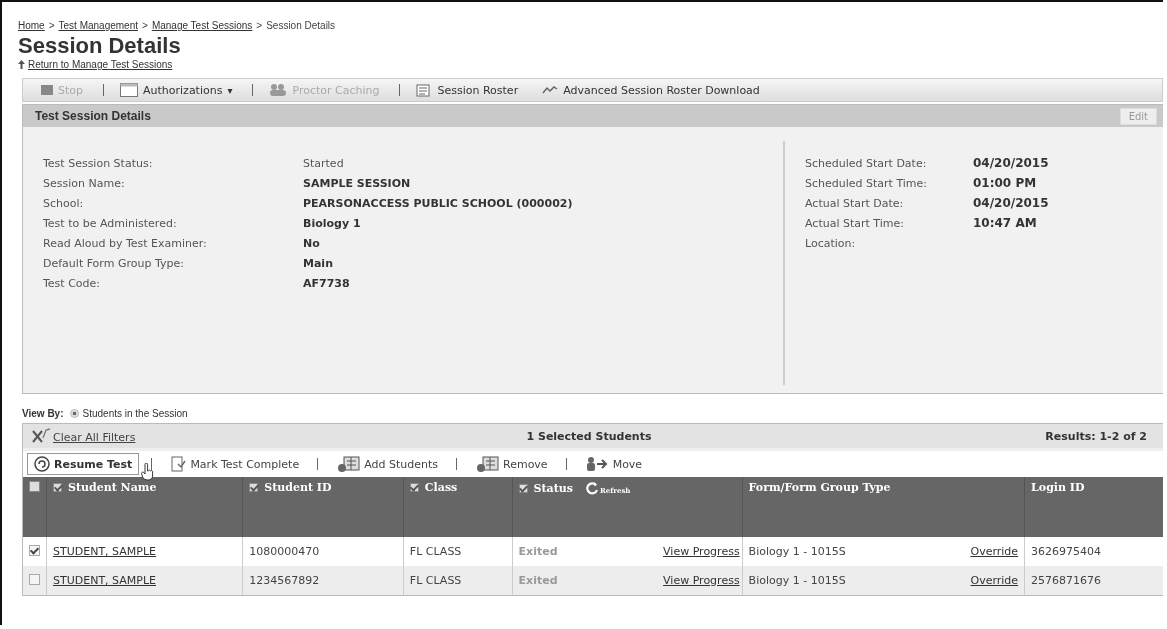 The width and height of the screenshot is (1167, 629). Describe the element at coordinates (326, 283) in the screenshot. I see `field-value: AF7738` at that location.